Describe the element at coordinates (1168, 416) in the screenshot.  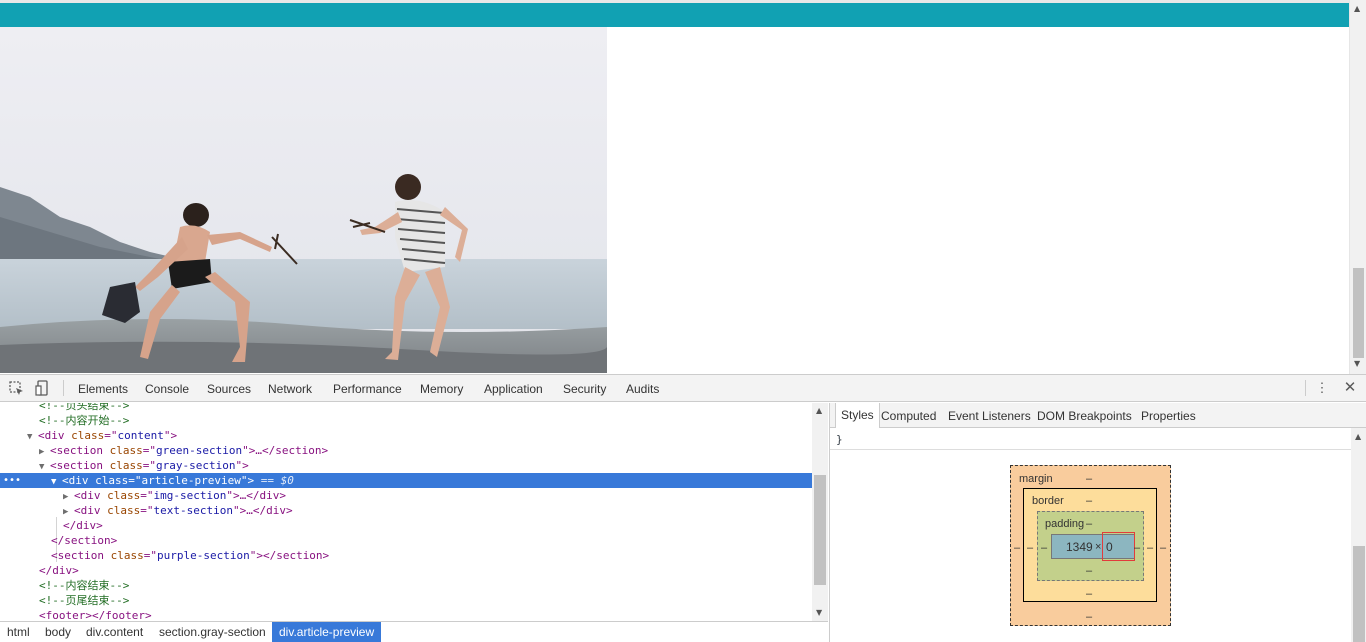
I see `tab-properties: Properties` at that location.